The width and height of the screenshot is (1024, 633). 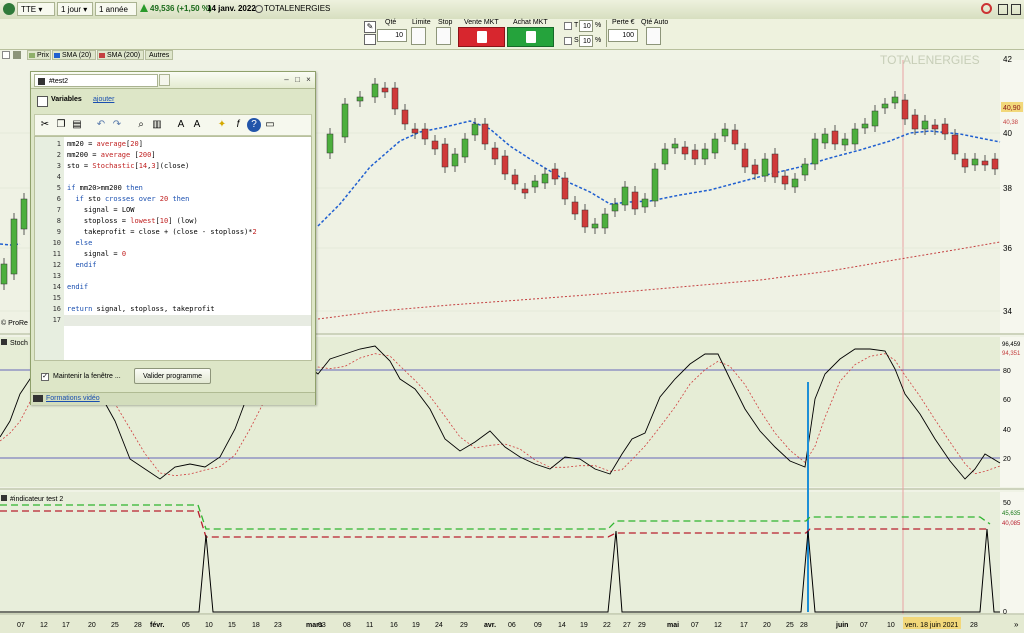 What do you see at coordinates (77, 125) in the screenshot?
I see `paste-icon: ▤` at bounding box center [77, 125].